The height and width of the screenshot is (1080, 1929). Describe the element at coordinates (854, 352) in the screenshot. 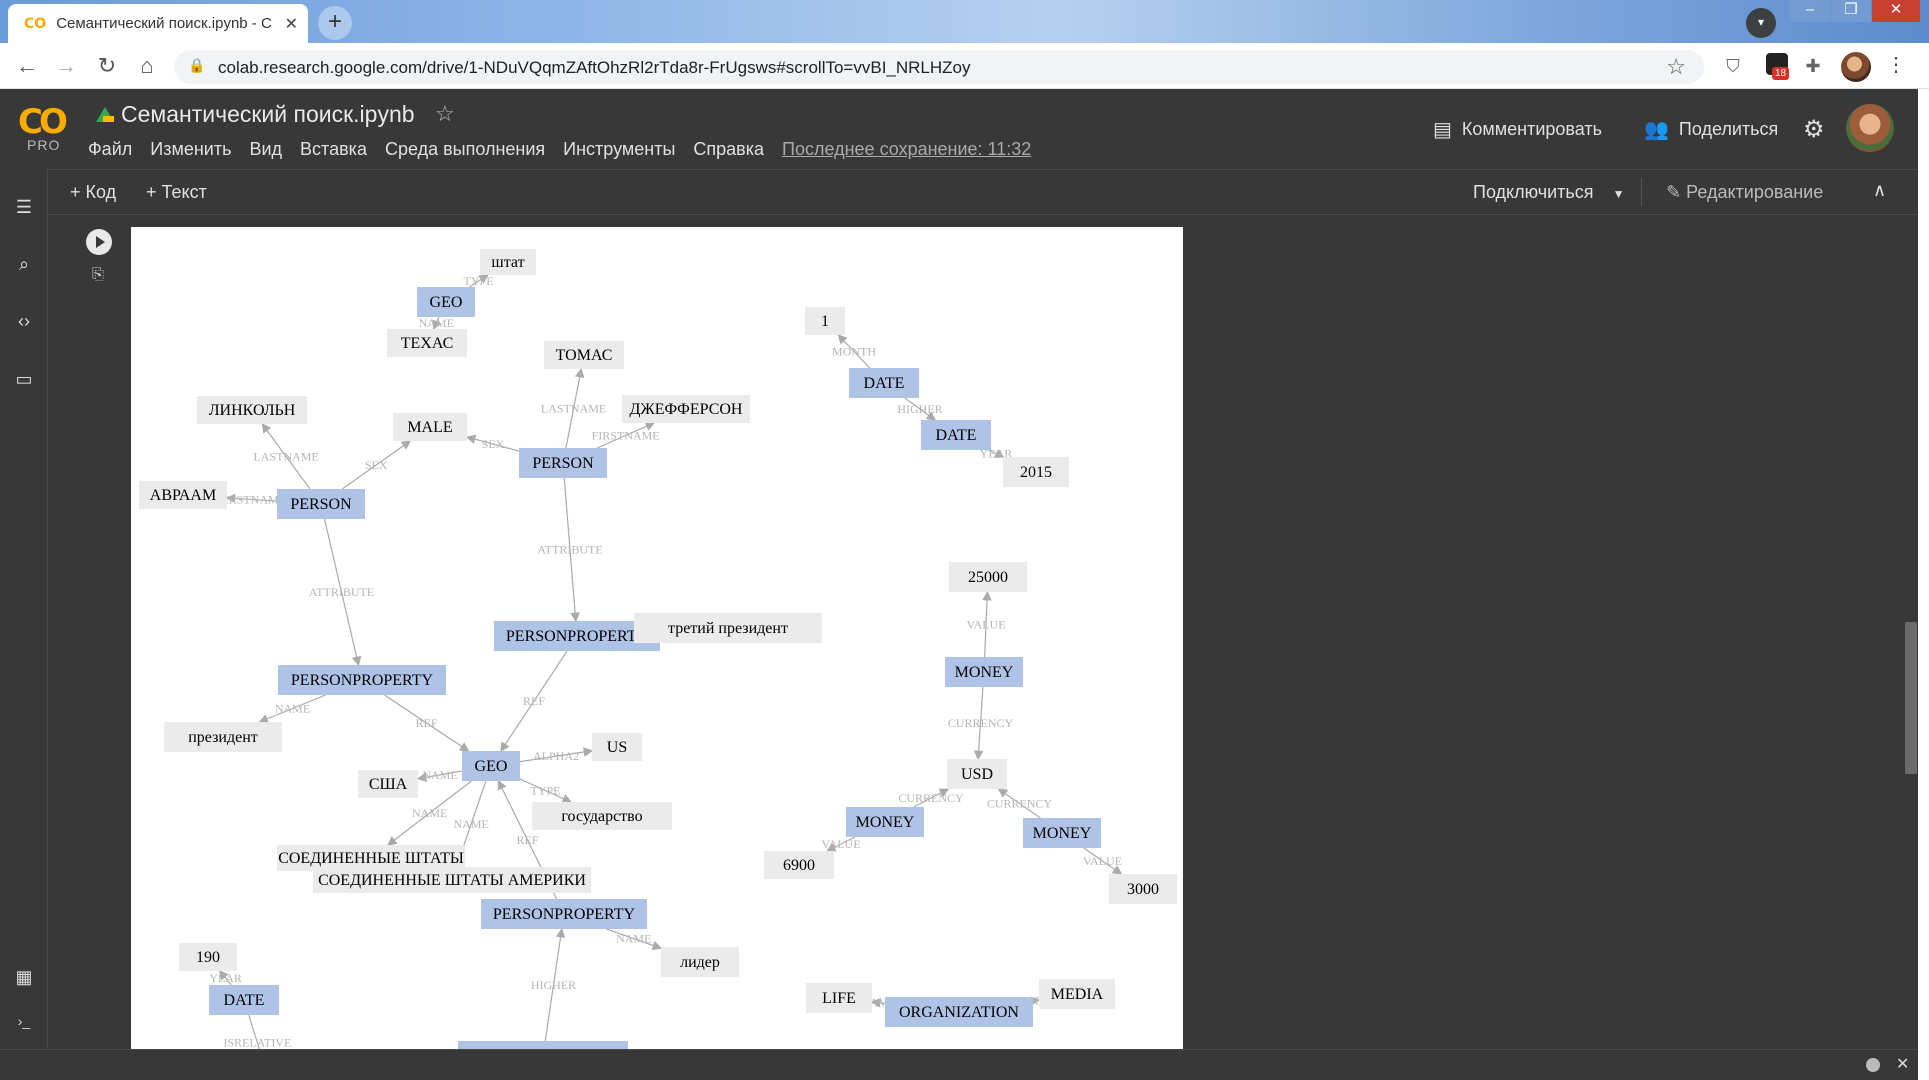

I see `graph-edge-label: MONTH` at that location.